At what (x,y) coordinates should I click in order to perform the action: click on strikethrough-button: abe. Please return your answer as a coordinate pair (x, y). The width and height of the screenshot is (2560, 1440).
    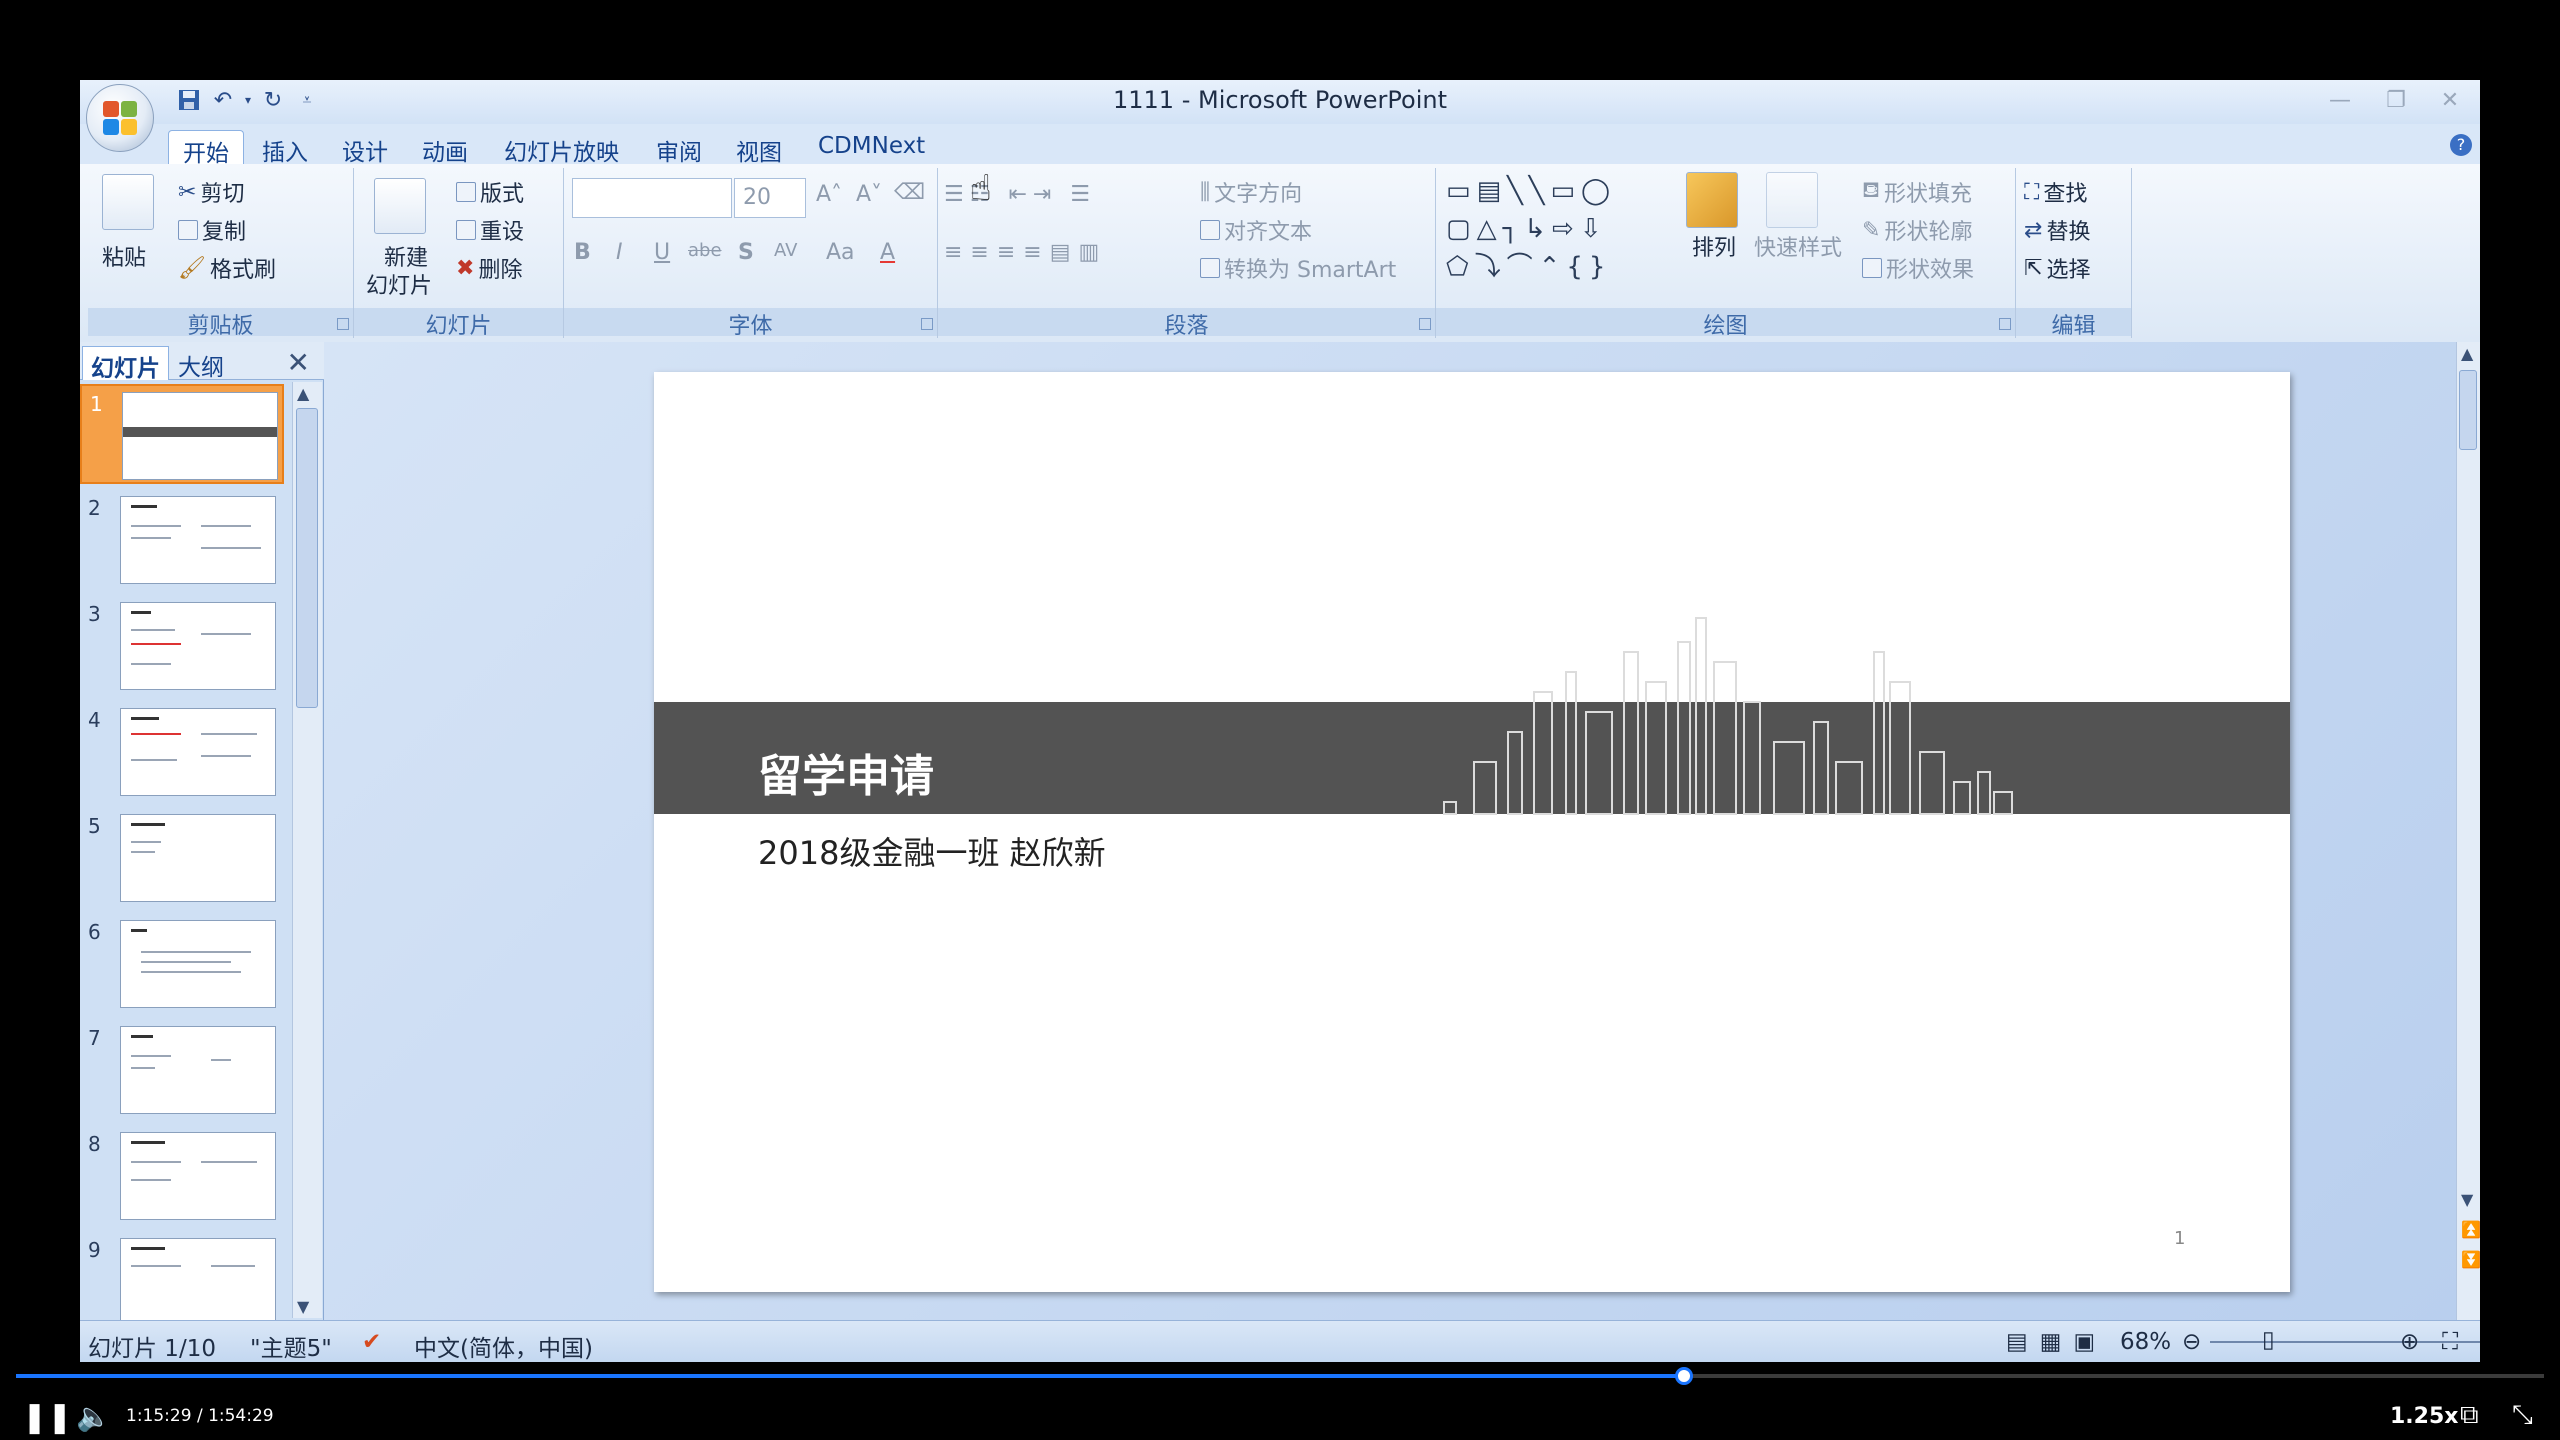
    Looking at the image, I should click on (705, 250).